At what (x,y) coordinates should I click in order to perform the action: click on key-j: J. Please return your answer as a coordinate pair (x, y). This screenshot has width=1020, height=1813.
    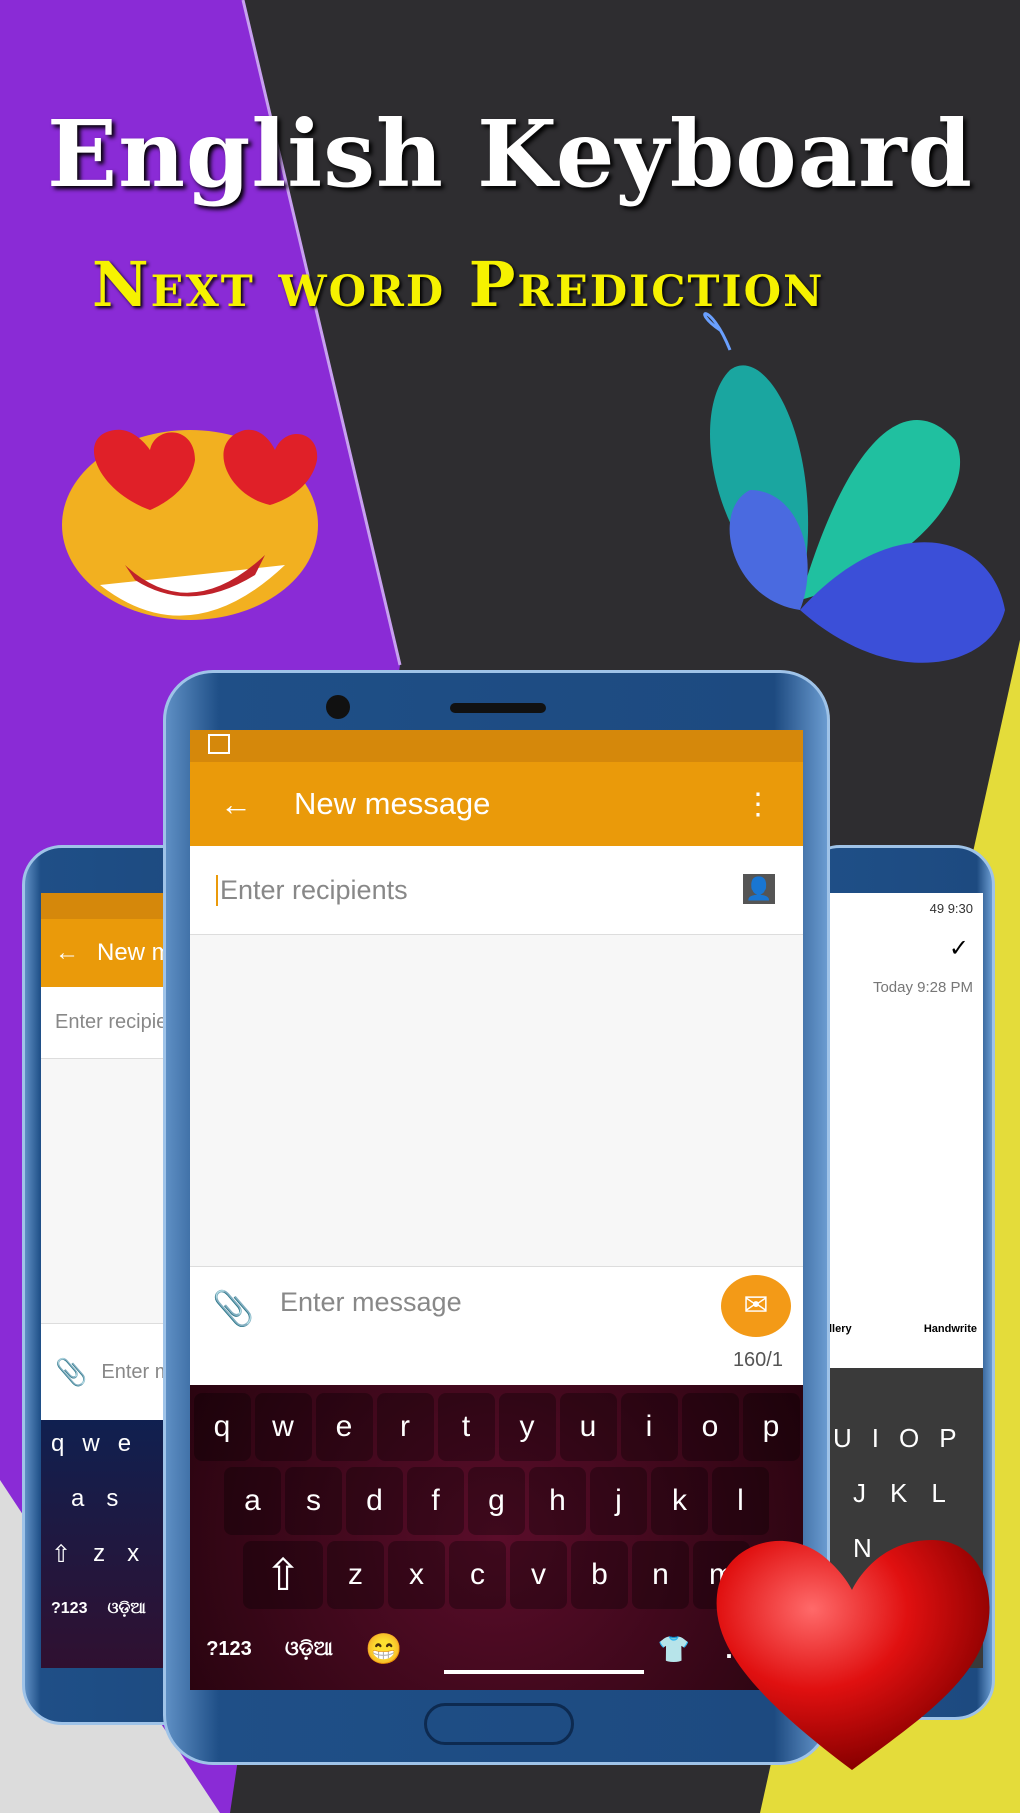
    Looking at the image, I should click on (859, 1505).